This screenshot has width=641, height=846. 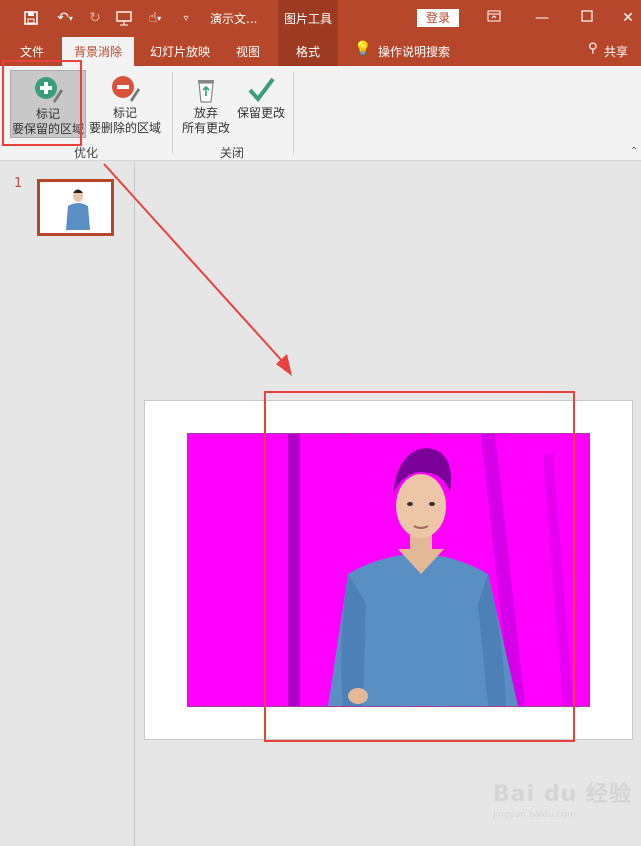 I want to click on baidu-jingyan-watermark: Bai du 经验 jingyan.baidu.com, so click(x=563, y=804).